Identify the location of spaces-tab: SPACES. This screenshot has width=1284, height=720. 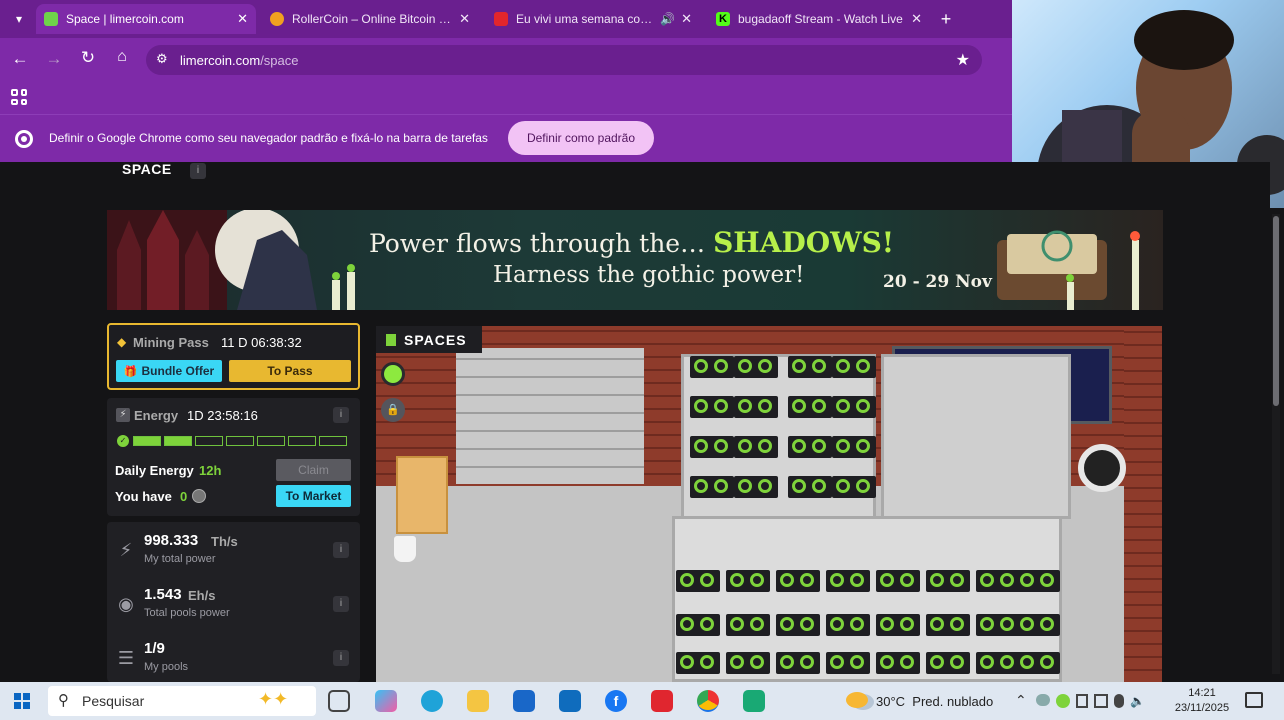
(429, 339).